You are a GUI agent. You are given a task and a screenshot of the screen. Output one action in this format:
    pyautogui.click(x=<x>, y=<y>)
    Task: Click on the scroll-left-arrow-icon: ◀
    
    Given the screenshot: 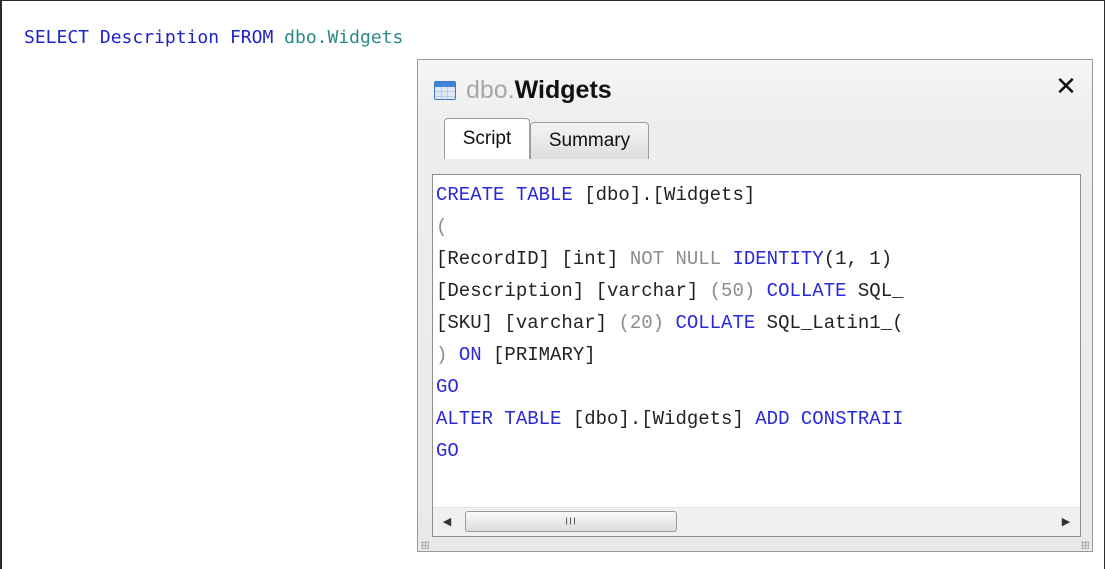 What is the action you would take?
    pyautogui.click(x=447, y=522)
    